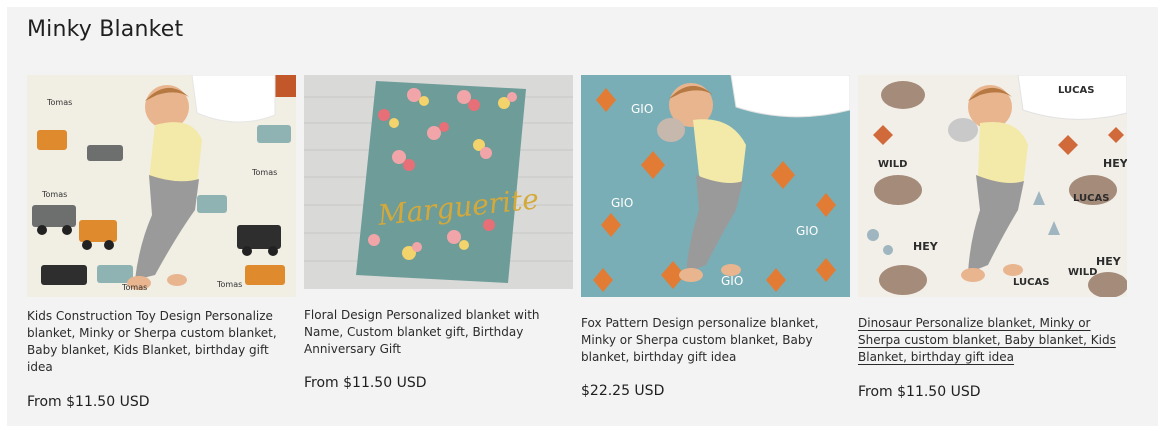 The width and height of the screenshot is (1165, 426). I want to click on product-image: Marguerite, so click(438, 182).